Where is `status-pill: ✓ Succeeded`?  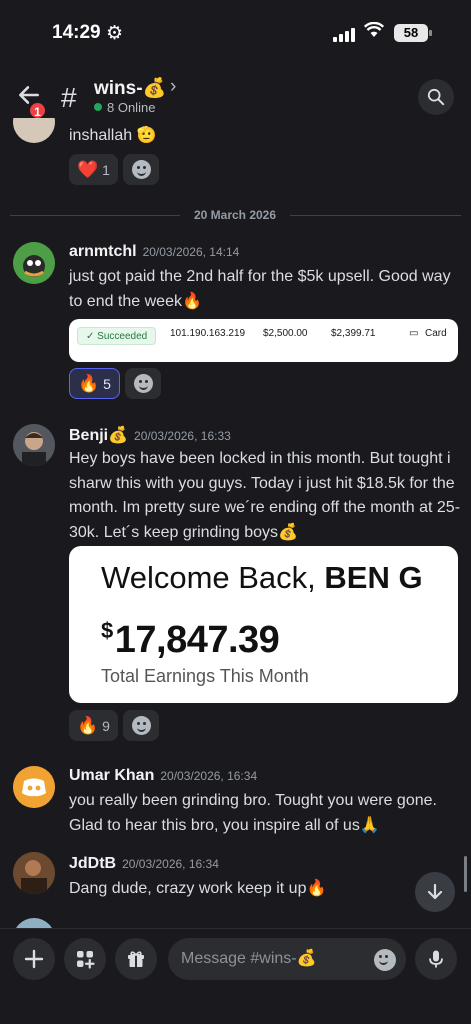
status-pill: ✓ Succeeded is located at coordinates (117, 336).